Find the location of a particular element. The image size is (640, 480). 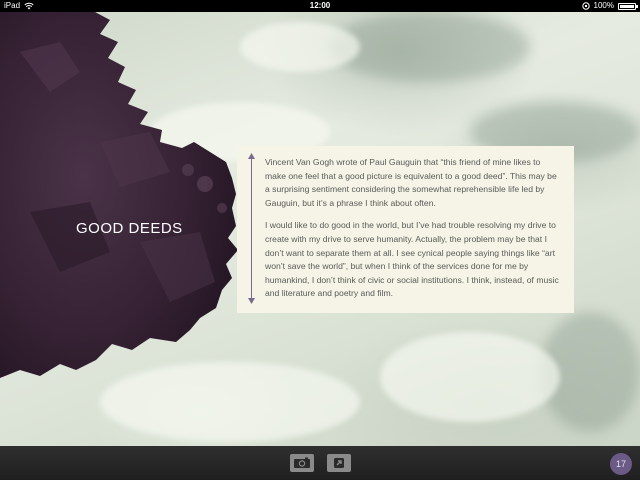

scroll-arrow-icon is located at coordinates (251, 228).